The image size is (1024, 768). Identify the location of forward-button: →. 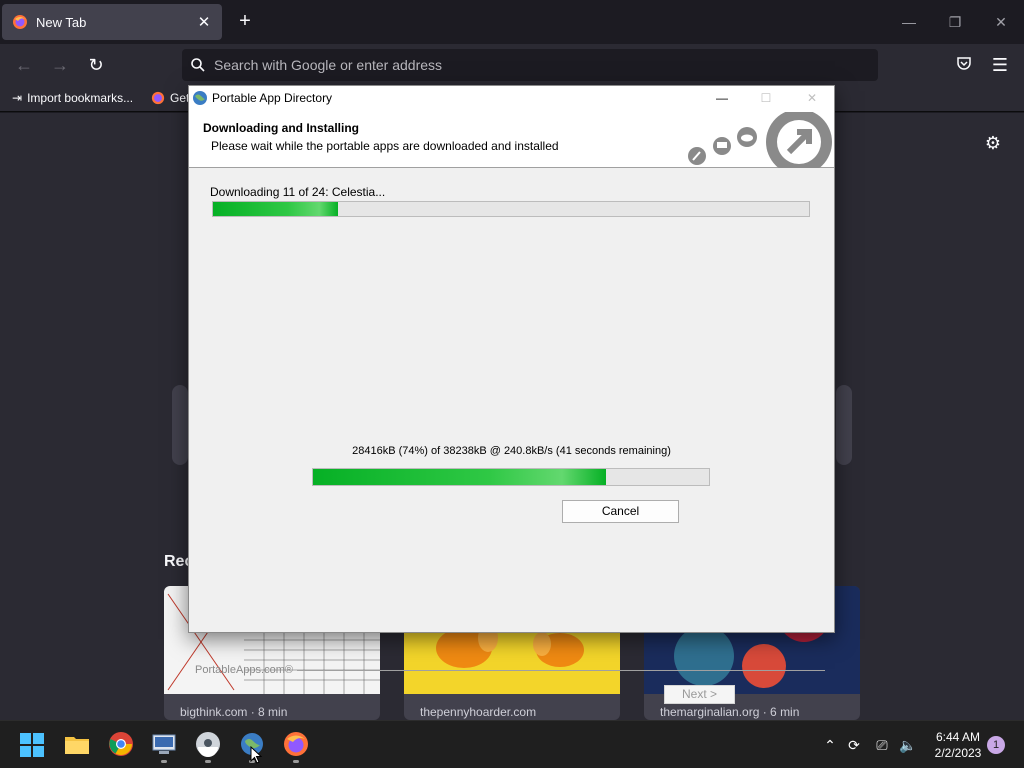
(60, 65).